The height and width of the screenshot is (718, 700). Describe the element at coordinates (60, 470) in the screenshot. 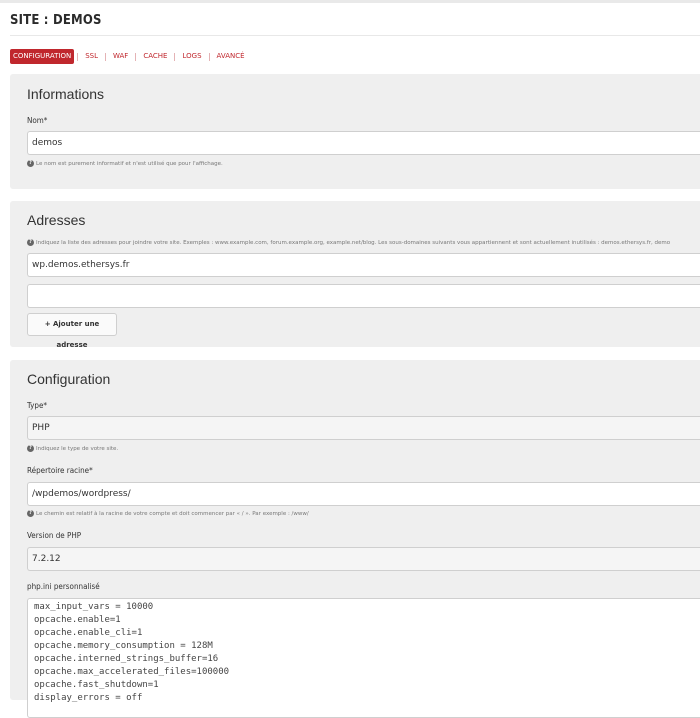

I see `root-label: Répertoire racine*` at that location.